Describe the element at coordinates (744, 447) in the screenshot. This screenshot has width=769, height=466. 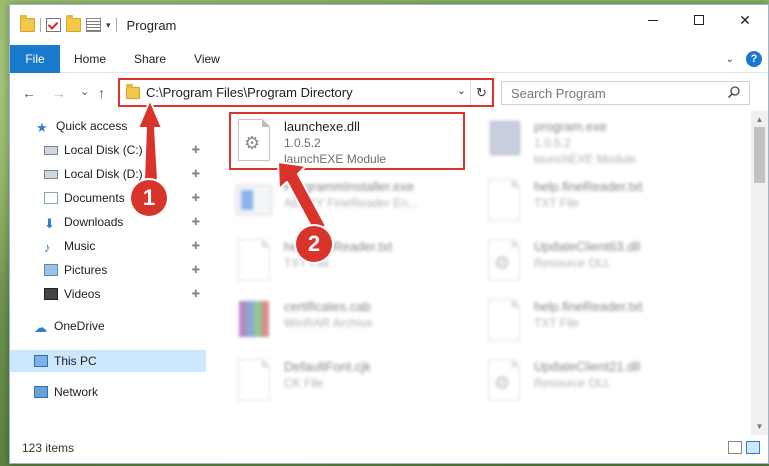
I see `view-toggle` at that location.